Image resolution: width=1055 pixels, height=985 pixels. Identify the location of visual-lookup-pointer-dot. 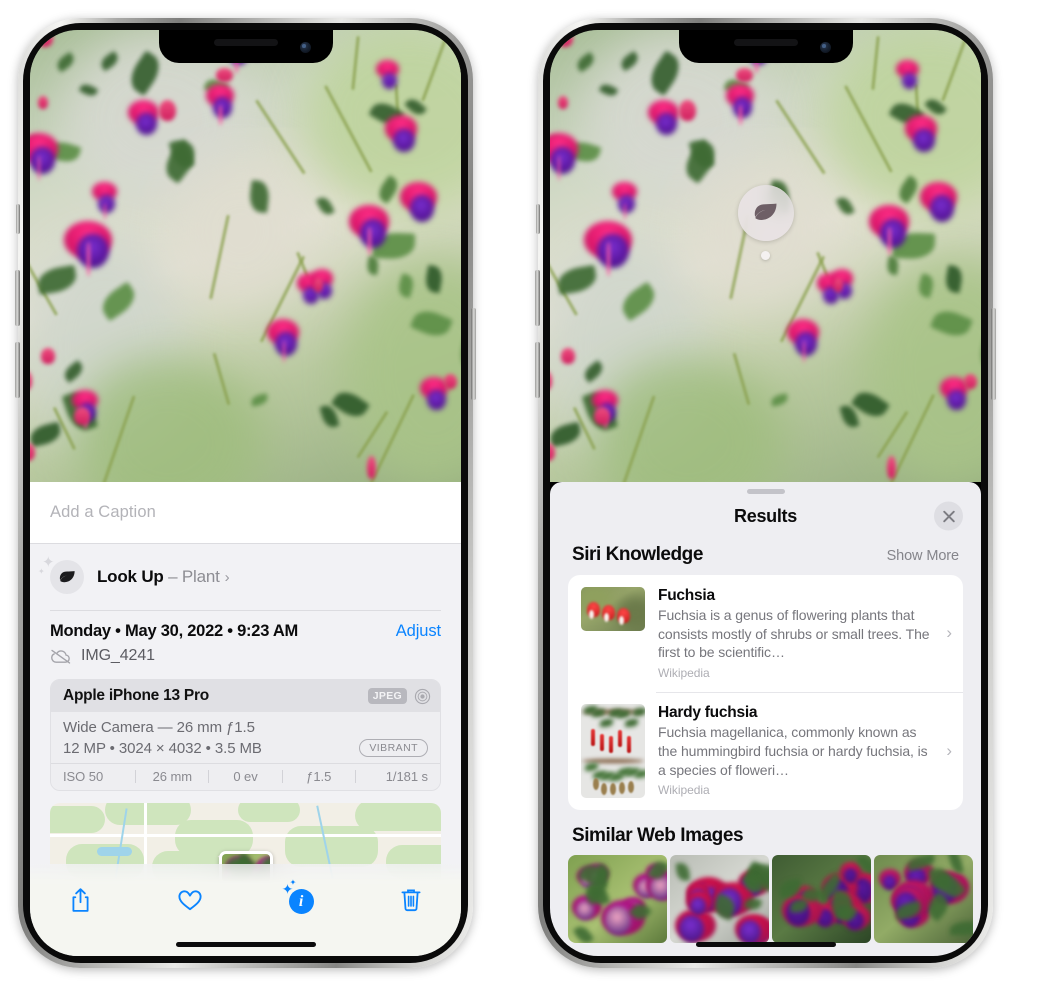
(765, 255).